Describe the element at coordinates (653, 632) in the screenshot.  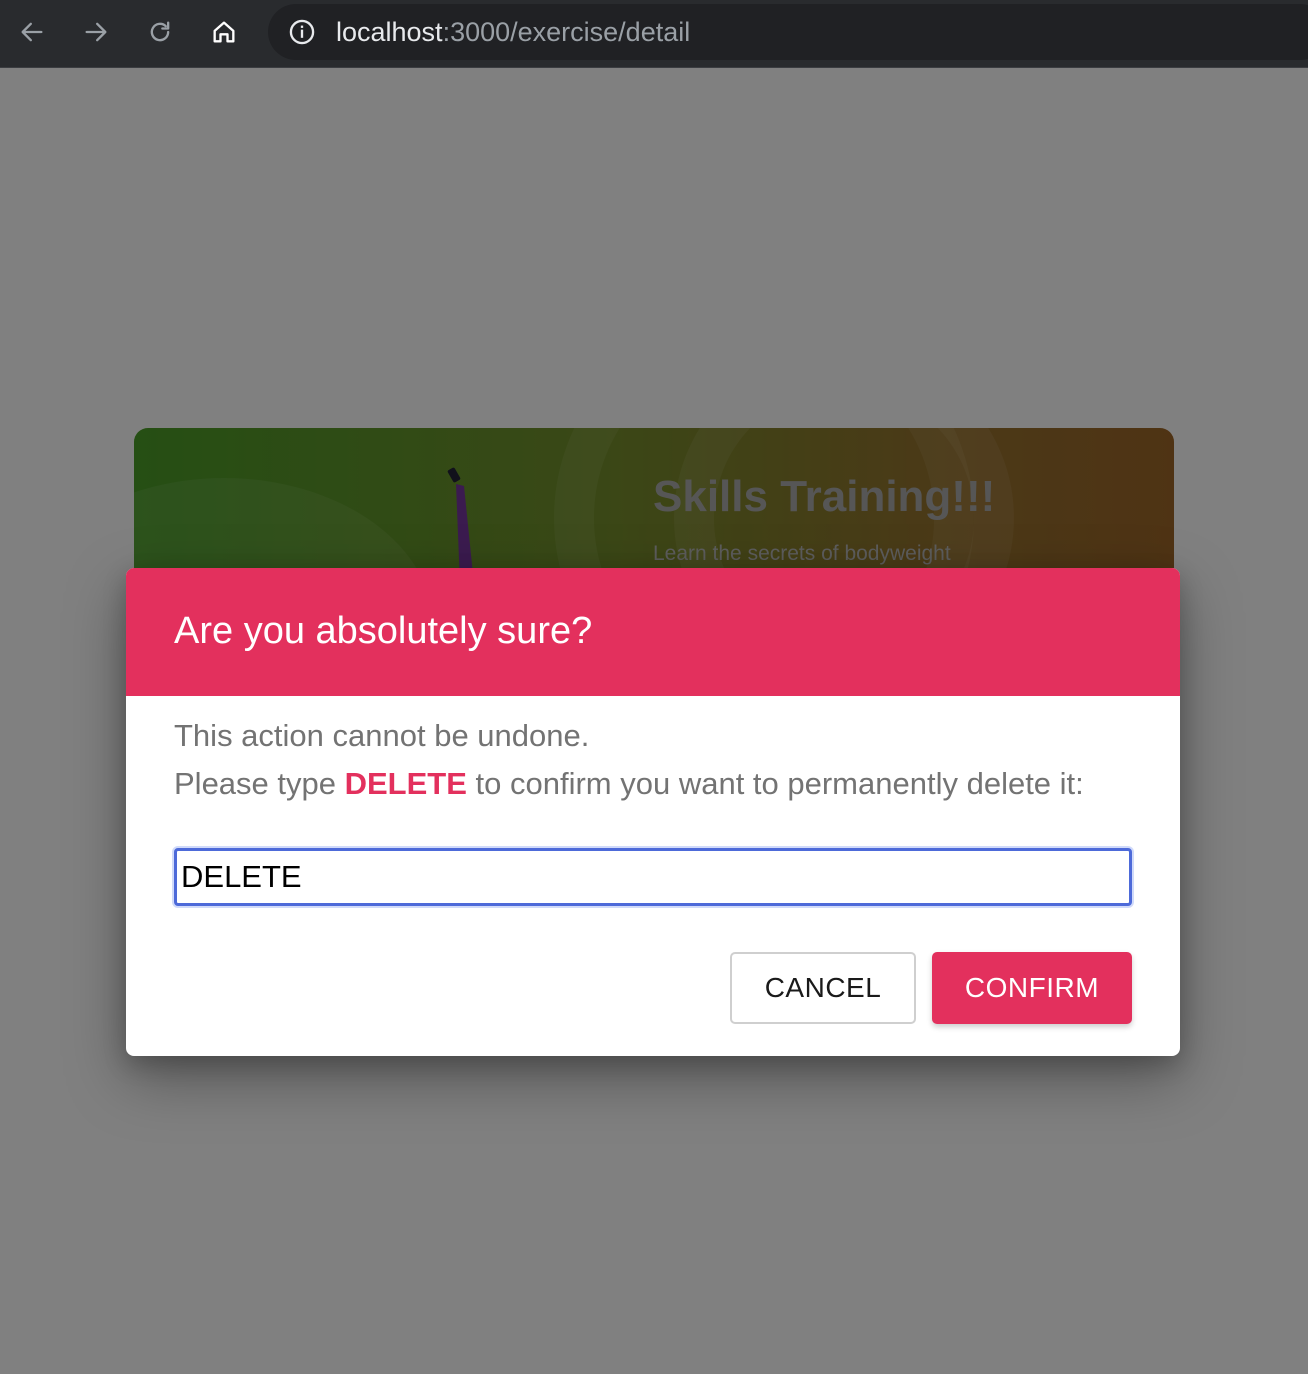
I see `dialog-header: Are you absolutely sure?` at that location.